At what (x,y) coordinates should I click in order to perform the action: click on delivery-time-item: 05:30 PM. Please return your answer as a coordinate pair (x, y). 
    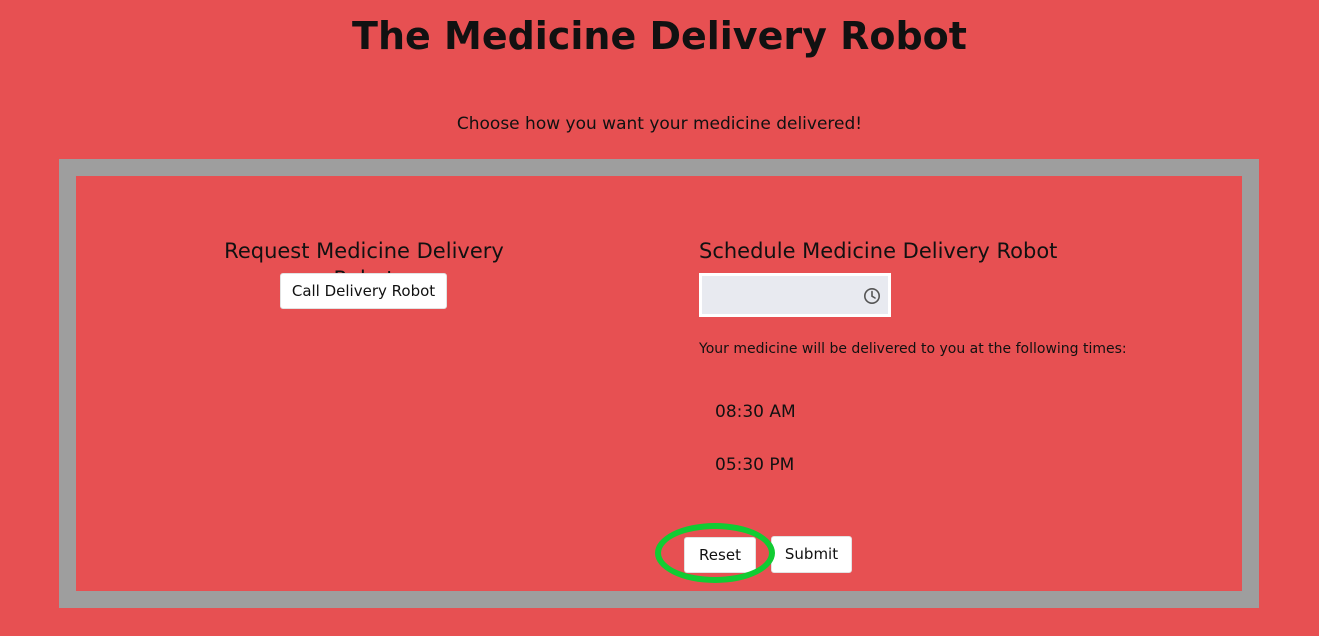
    Looking at the image, I should click on (755, 465).